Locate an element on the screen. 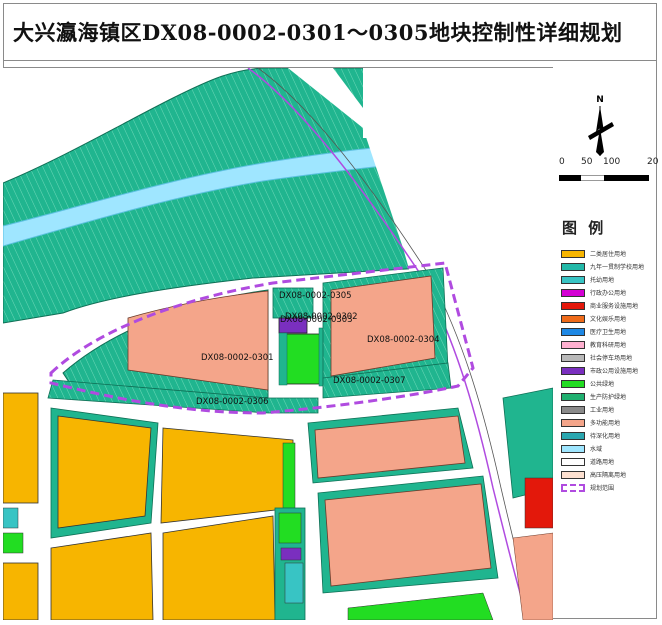 Image resolution: width=662 pixels, height=625 pixels. legend-label: 多功能用地 is located at coordinates (605, 423).